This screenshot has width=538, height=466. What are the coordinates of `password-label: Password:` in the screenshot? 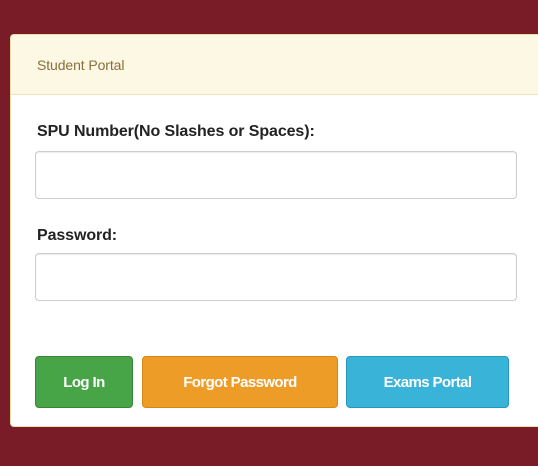 It's located at (77, 235).